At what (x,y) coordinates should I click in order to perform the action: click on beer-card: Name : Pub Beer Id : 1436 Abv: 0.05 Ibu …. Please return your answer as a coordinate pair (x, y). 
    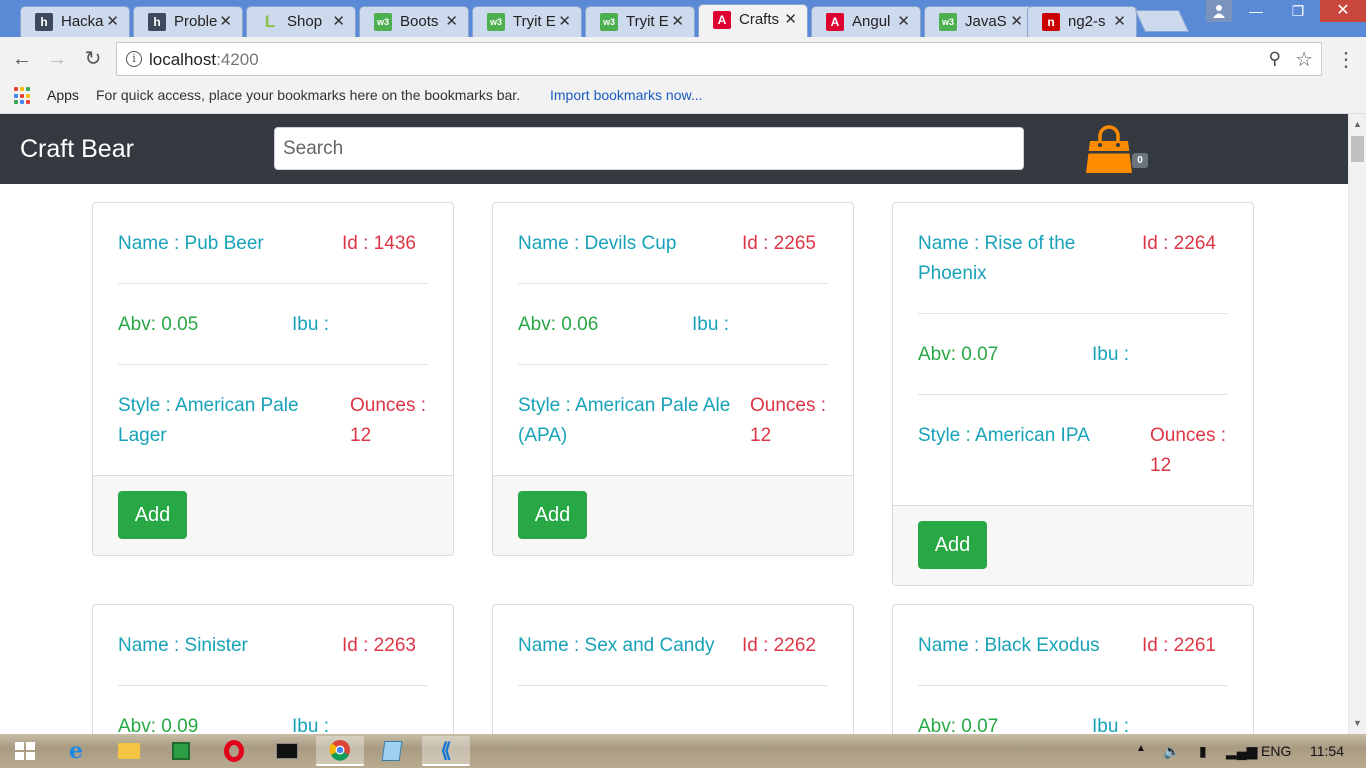
    Looking at the image, I should click on (273, 379).